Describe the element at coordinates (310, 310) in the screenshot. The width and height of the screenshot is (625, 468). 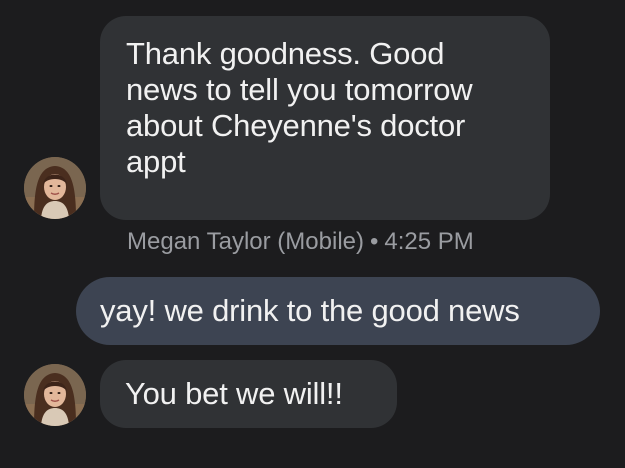
I see `message-text: yay! we drink to the good news` at that location.